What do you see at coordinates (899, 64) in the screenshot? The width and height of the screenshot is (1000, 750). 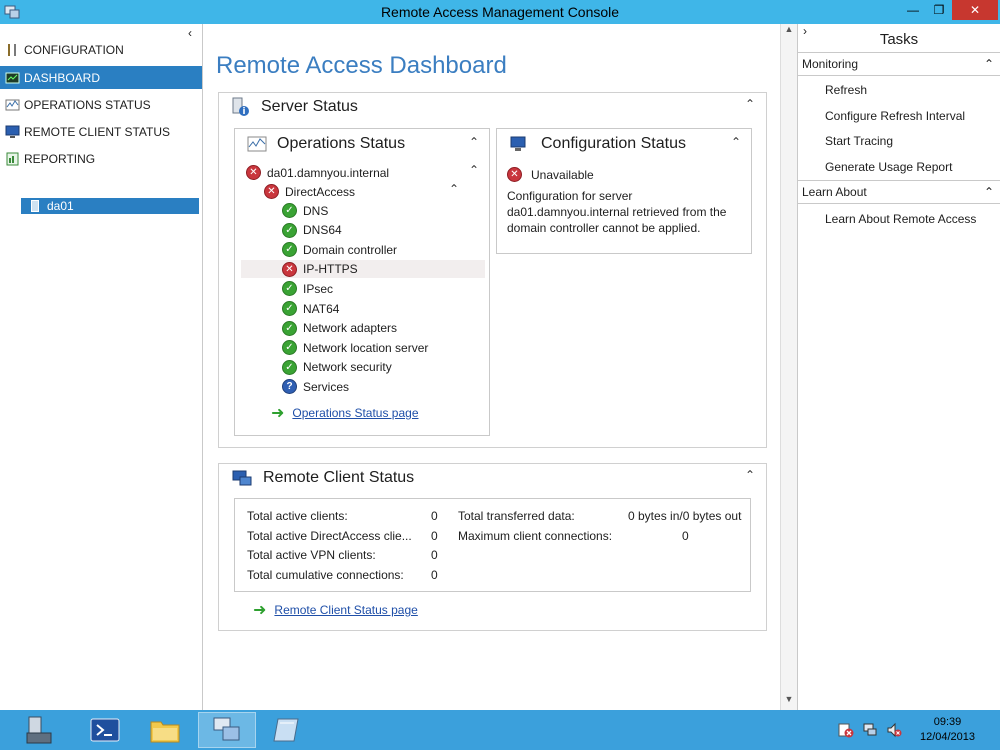 I see `task-section-monitoring: Monitoring ⌃` at bounding box center [899, 64].